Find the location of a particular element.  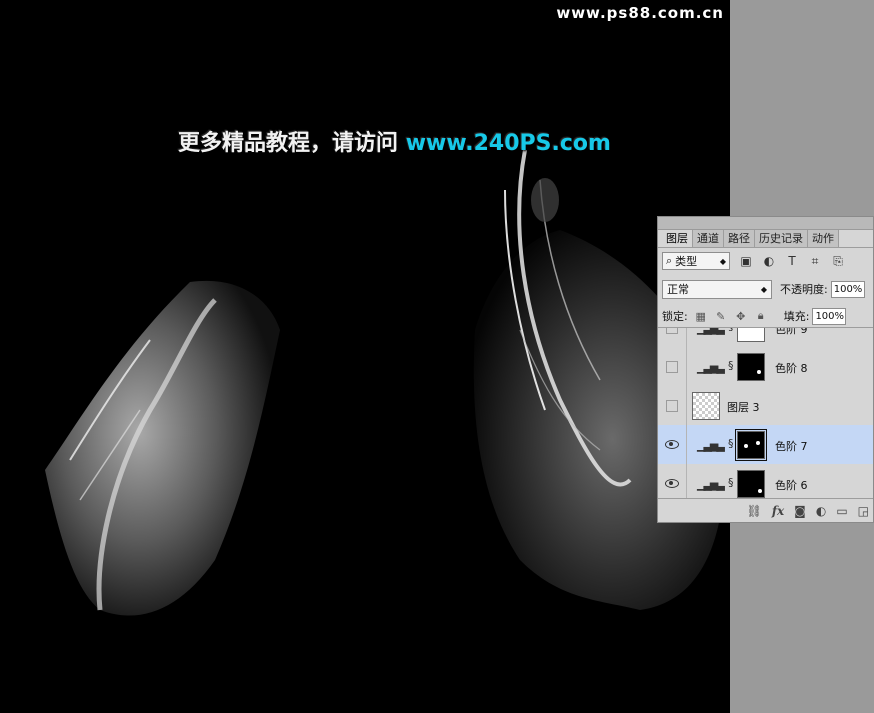

lock-label: 锁定: is located at coordinates (675, 316).